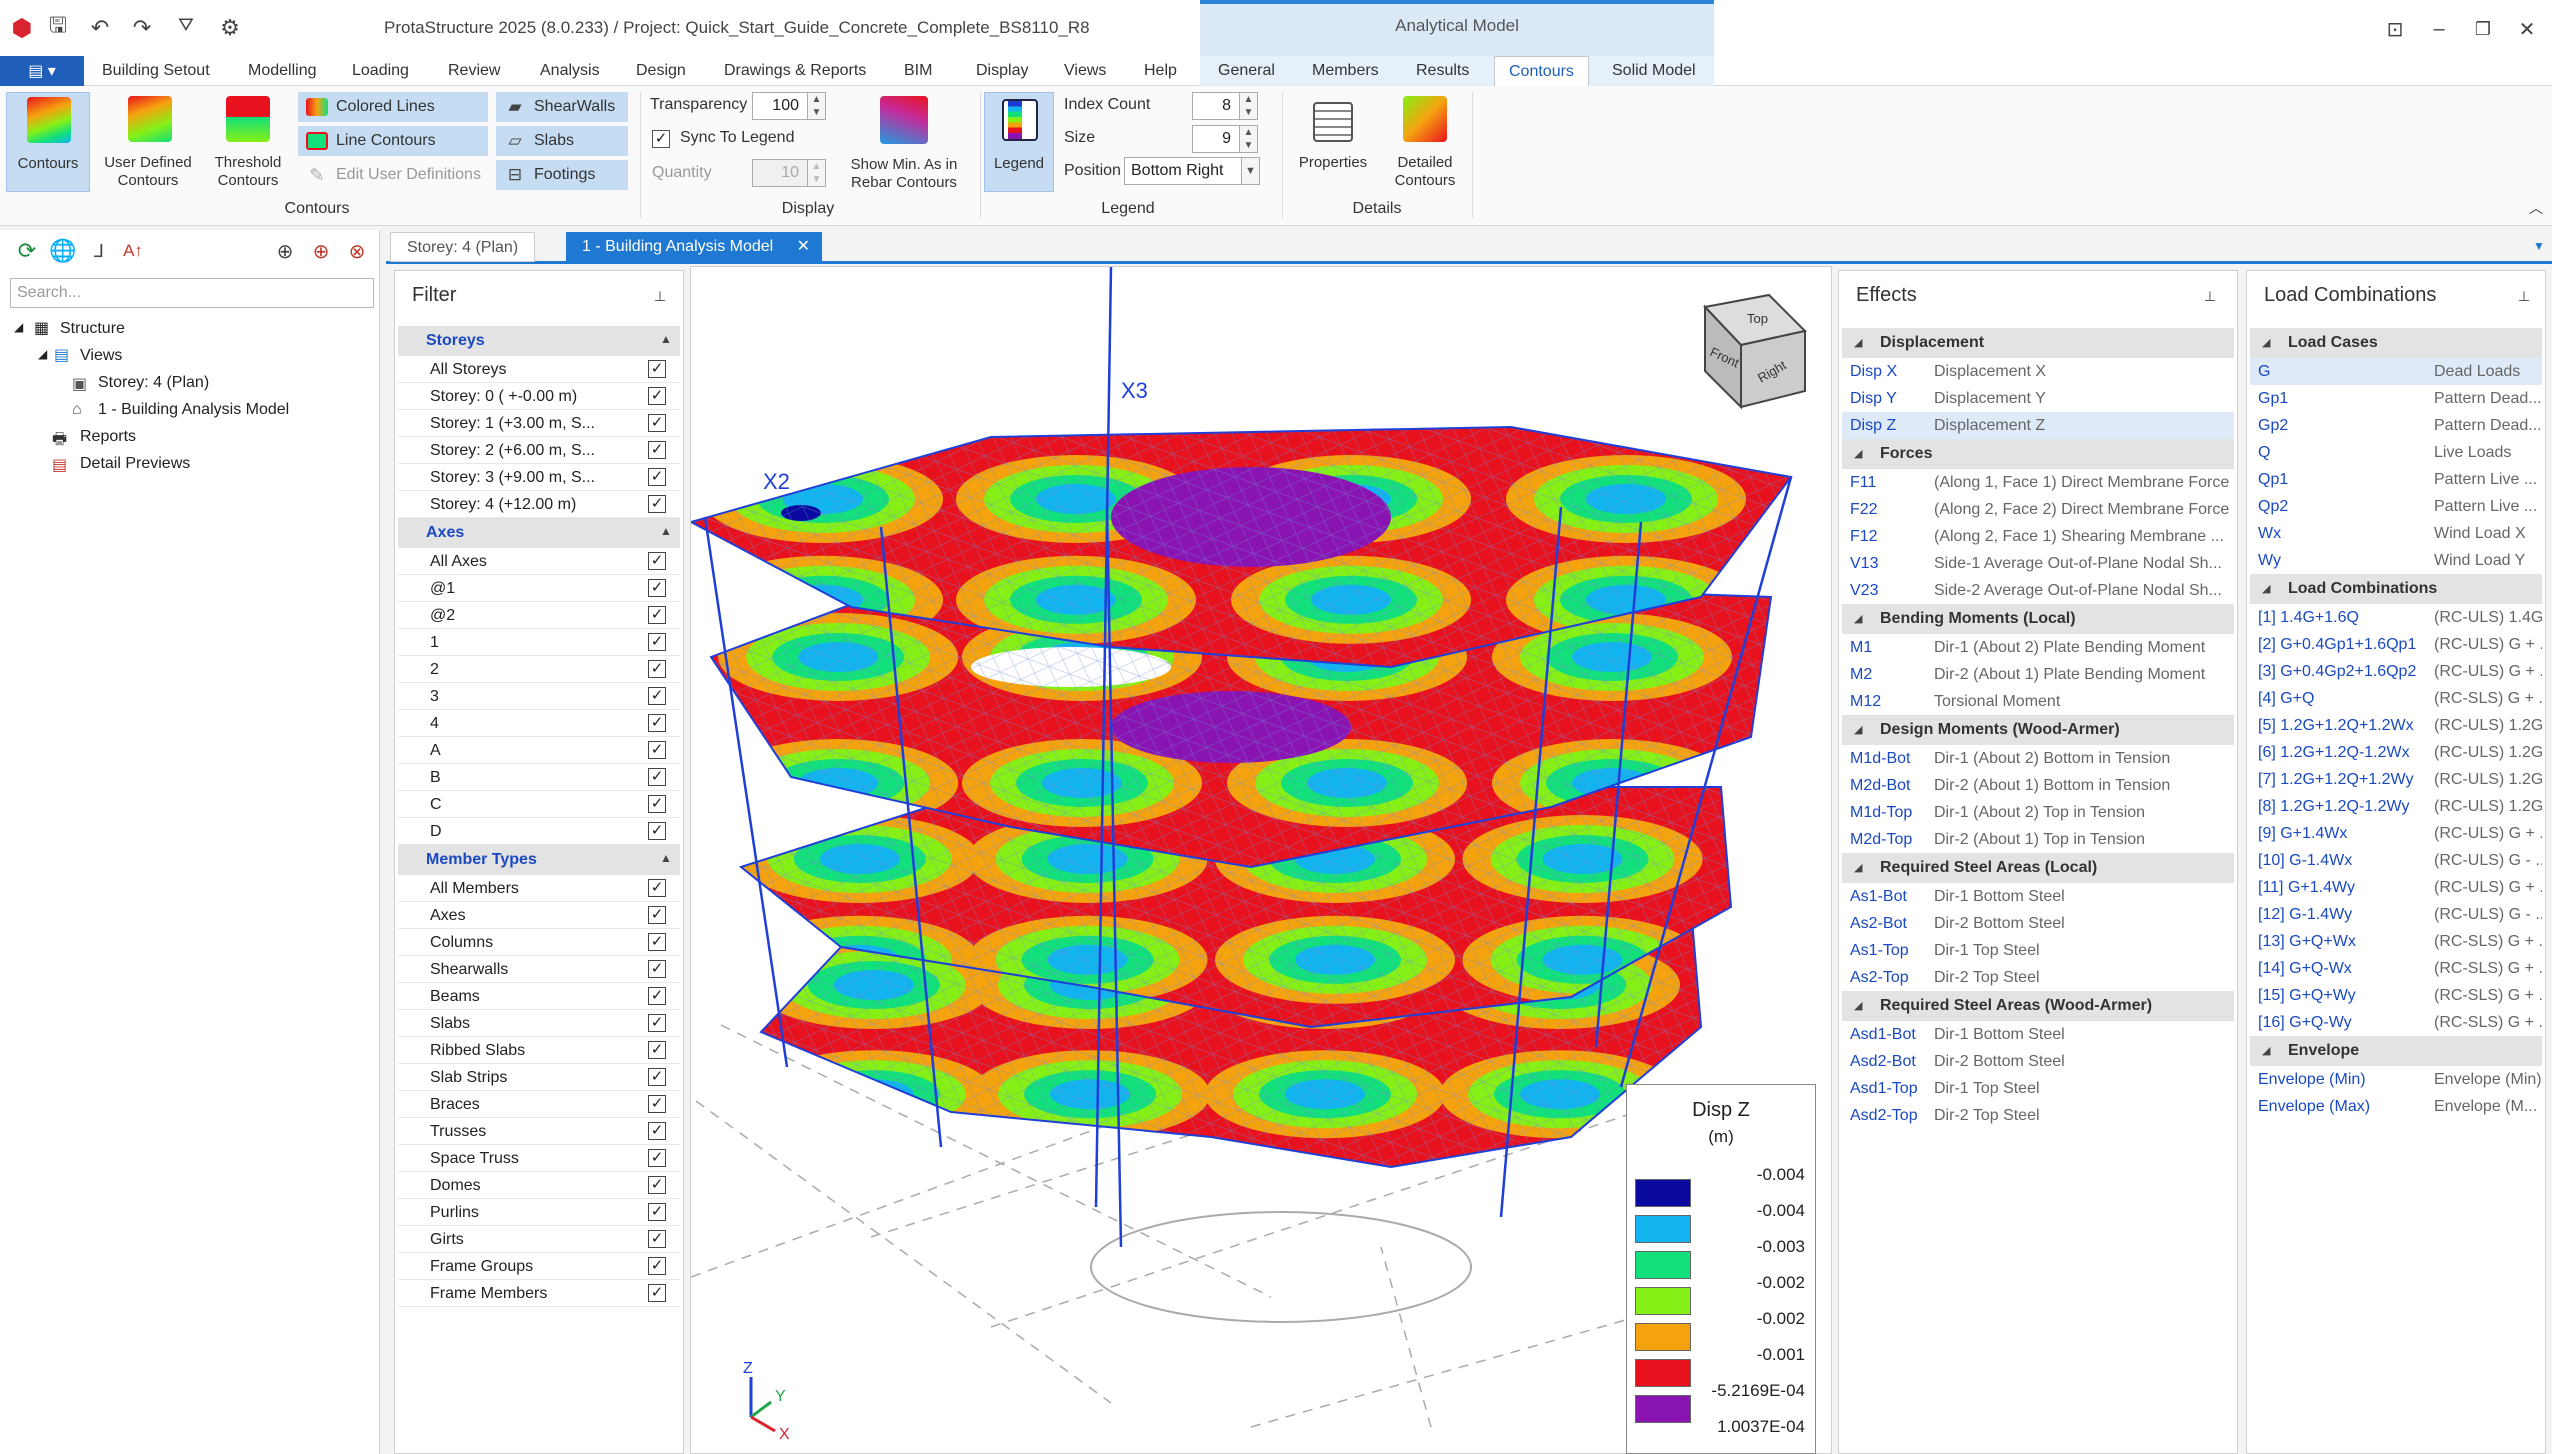 The height and width of the screenshot is (1454, 2552). What do you see at coordinates (108, 437) in the screenshot?
I see `tree-item-reports: Reports` at bounding box center [108, 437].